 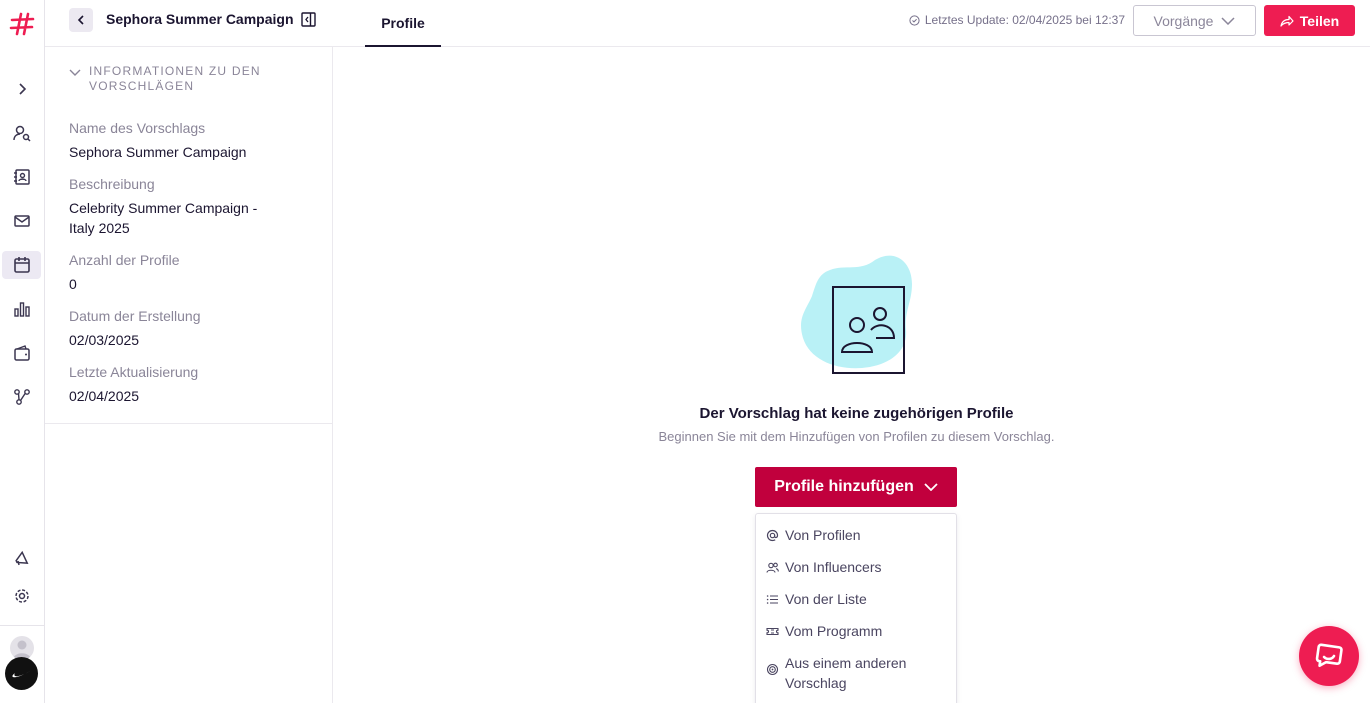 What do you see at coordinates (403, 23) in the screenshot?
I see `tab-profile: Profile` at bounding box center [403, 23].